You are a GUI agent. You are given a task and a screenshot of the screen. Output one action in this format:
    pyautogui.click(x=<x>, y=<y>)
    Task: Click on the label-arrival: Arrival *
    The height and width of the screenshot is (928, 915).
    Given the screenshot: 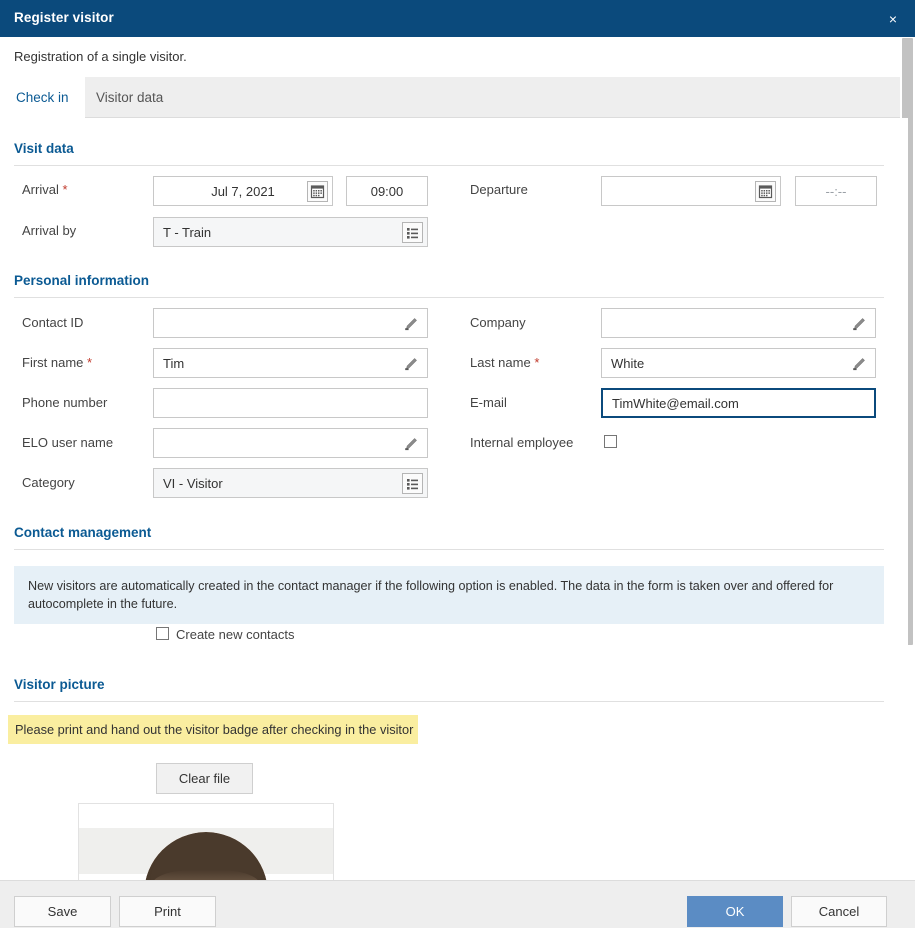 What is the action you would take?
    pyautogui.click(x=45, y=189)
    